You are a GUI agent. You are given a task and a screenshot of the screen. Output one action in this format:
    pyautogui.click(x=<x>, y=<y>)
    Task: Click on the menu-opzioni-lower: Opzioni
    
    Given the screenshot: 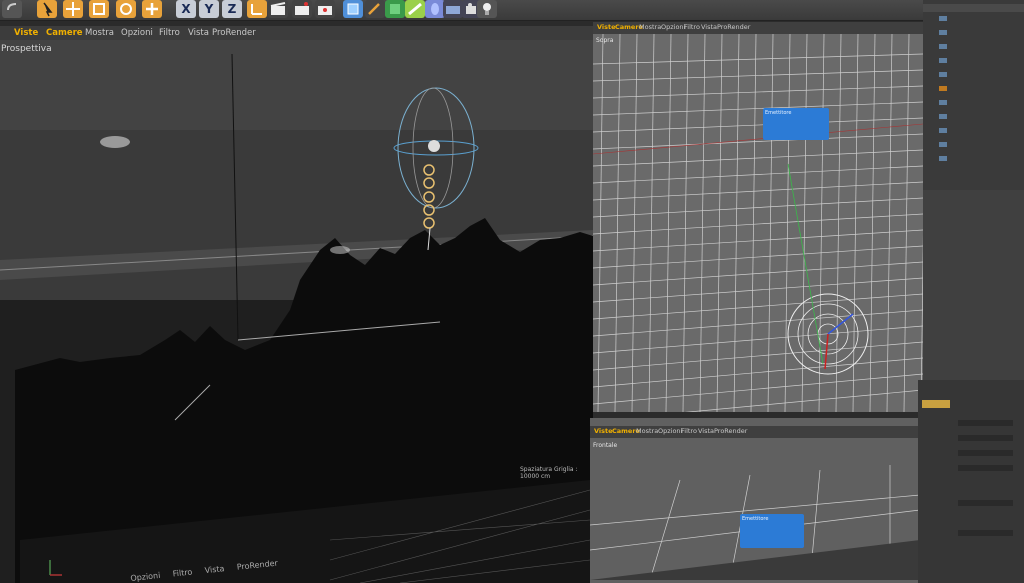 What is the action you would take?
    pyautogui.click(x=145, y=577)
    